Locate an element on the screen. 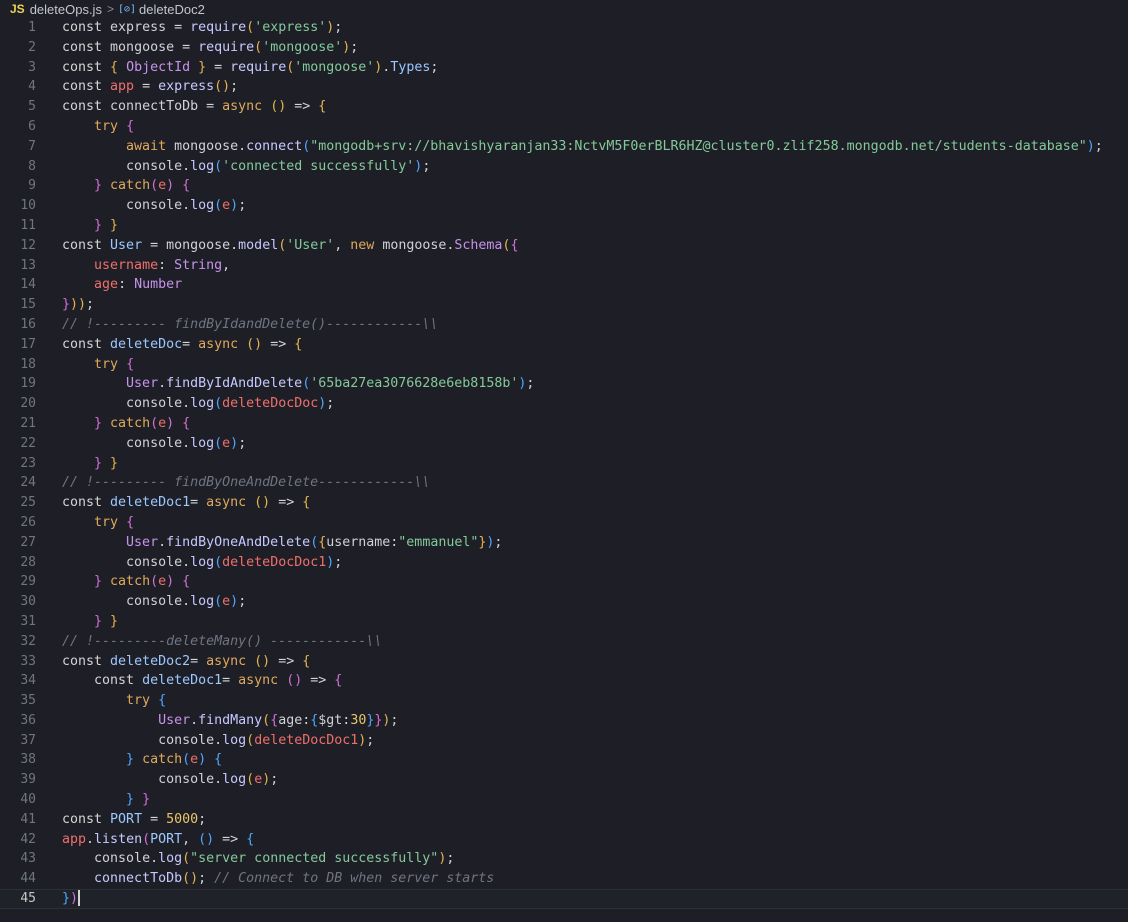 The image size is (1128, 922). code-token: console is located at coordinates (186, 740).